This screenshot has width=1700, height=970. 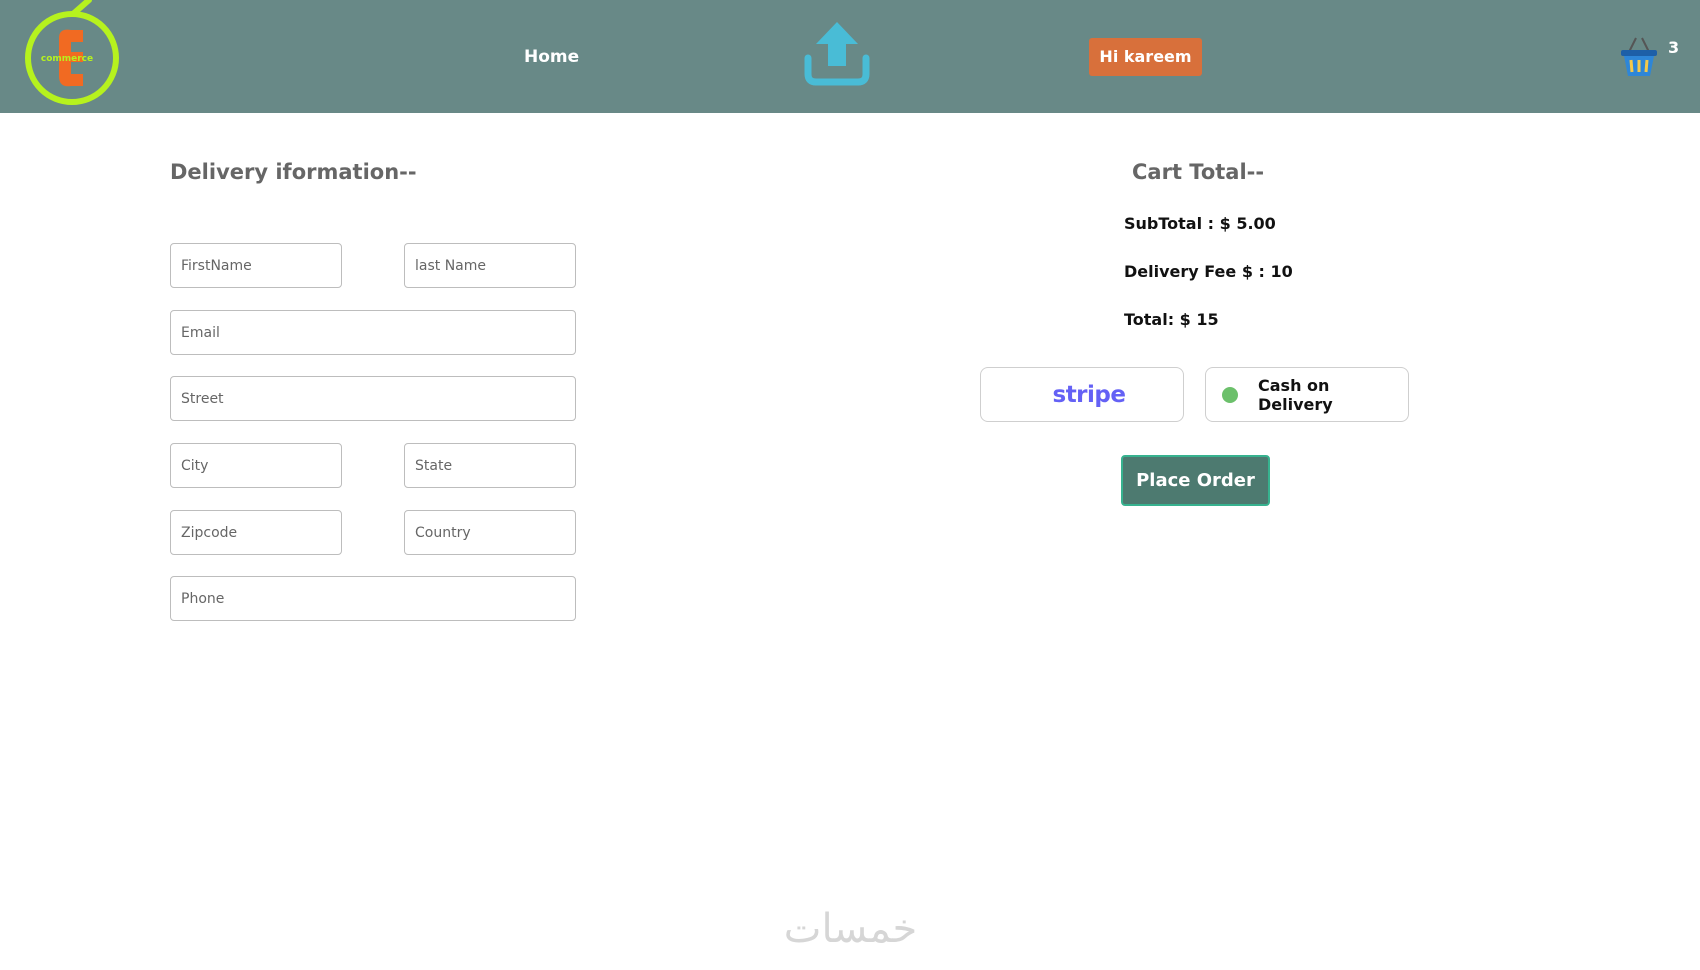 I want to click on phone-input, so click(x=373, y=598).